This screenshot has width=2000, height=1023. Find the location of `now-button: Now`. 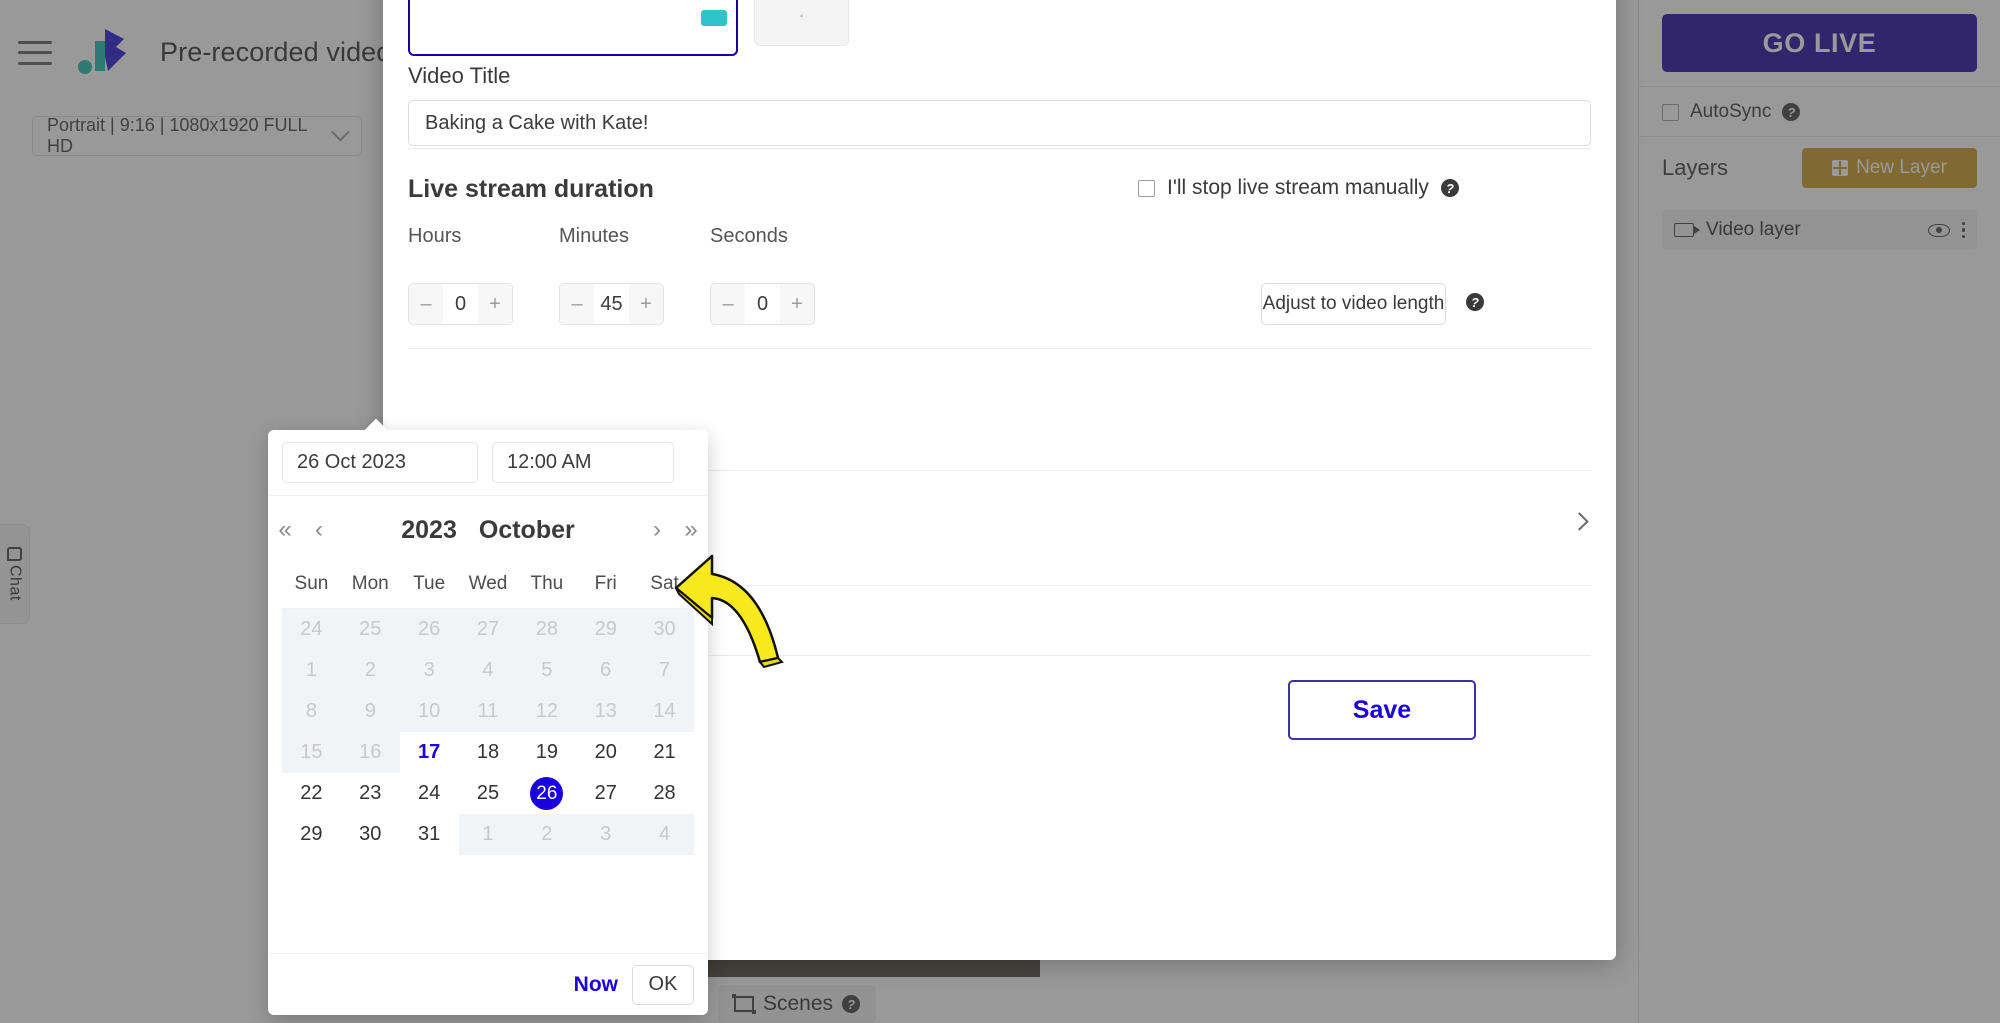

now-button: Now is located at coordinates (596, 985).